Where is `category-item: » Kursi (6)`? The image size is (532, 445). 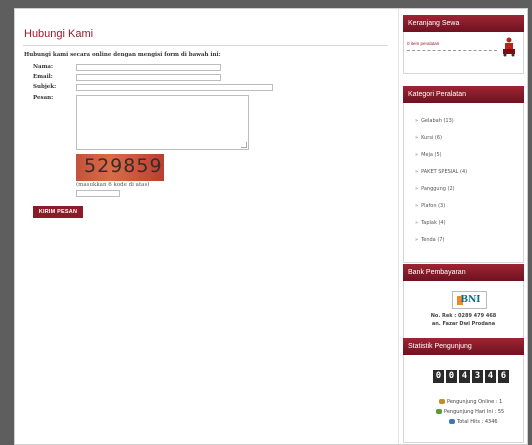
category-item: » Kursi (6) is located at coordinates (428, 138).